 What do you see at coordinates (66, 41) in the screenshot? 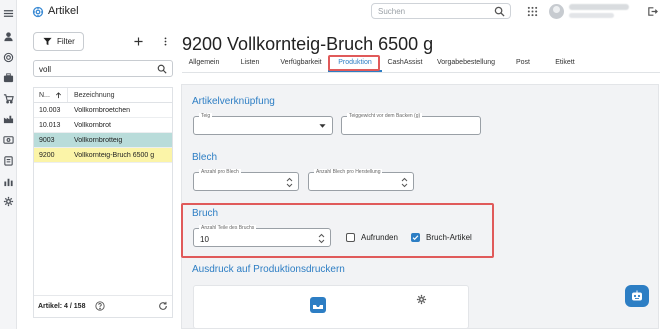
I see `filter-button-label: Filter` at bounding box center [66, 41].